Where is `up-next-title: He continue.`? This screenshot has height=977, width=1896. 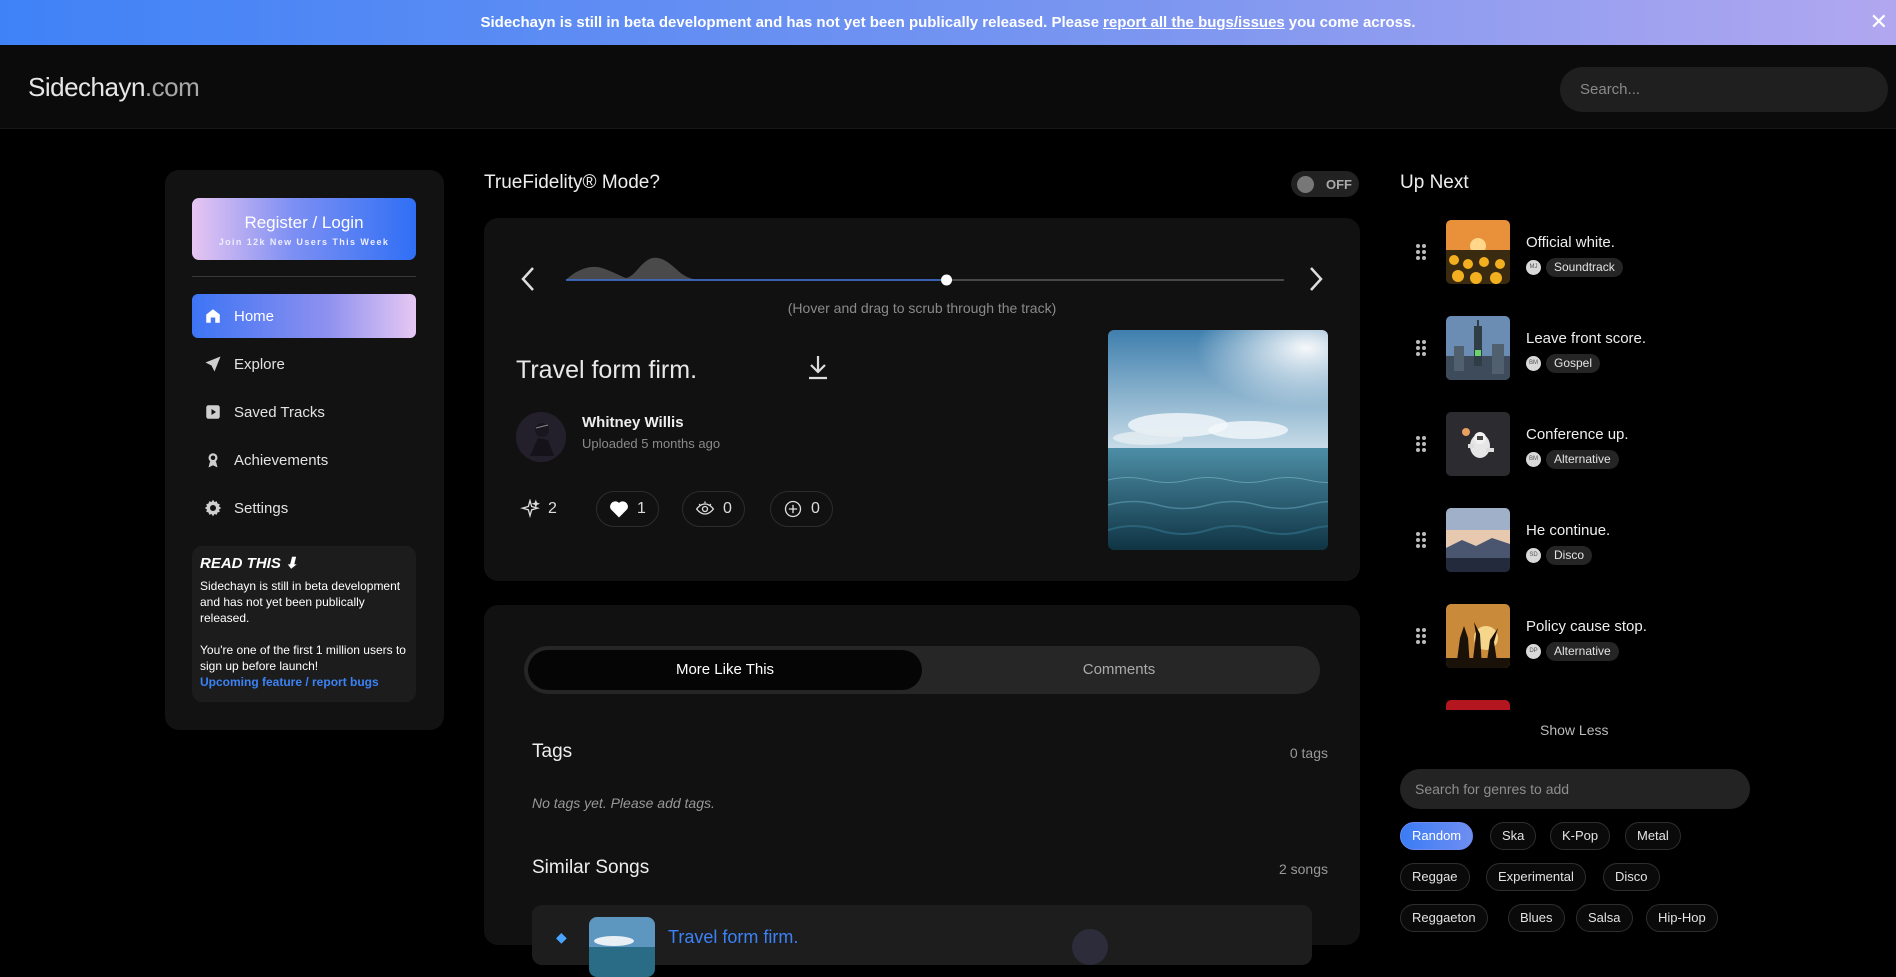 up-next-title: He continue. is located at coordinates (1568, 530).